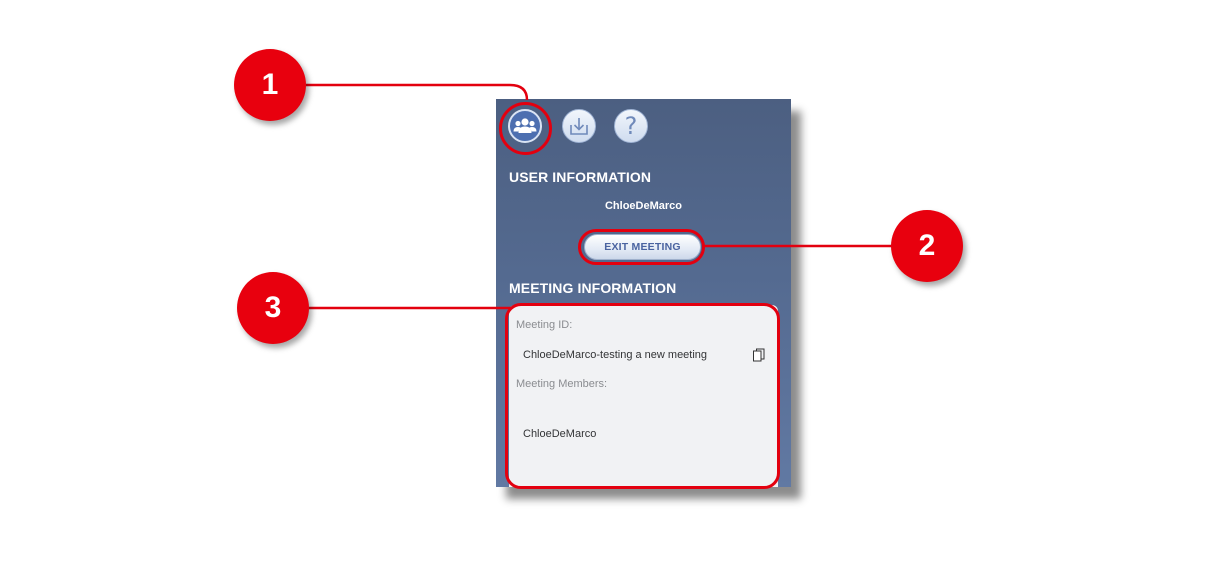 This screenshot has width=1226, height=577. I want to click on callout-3: 3, so click(273, 308).